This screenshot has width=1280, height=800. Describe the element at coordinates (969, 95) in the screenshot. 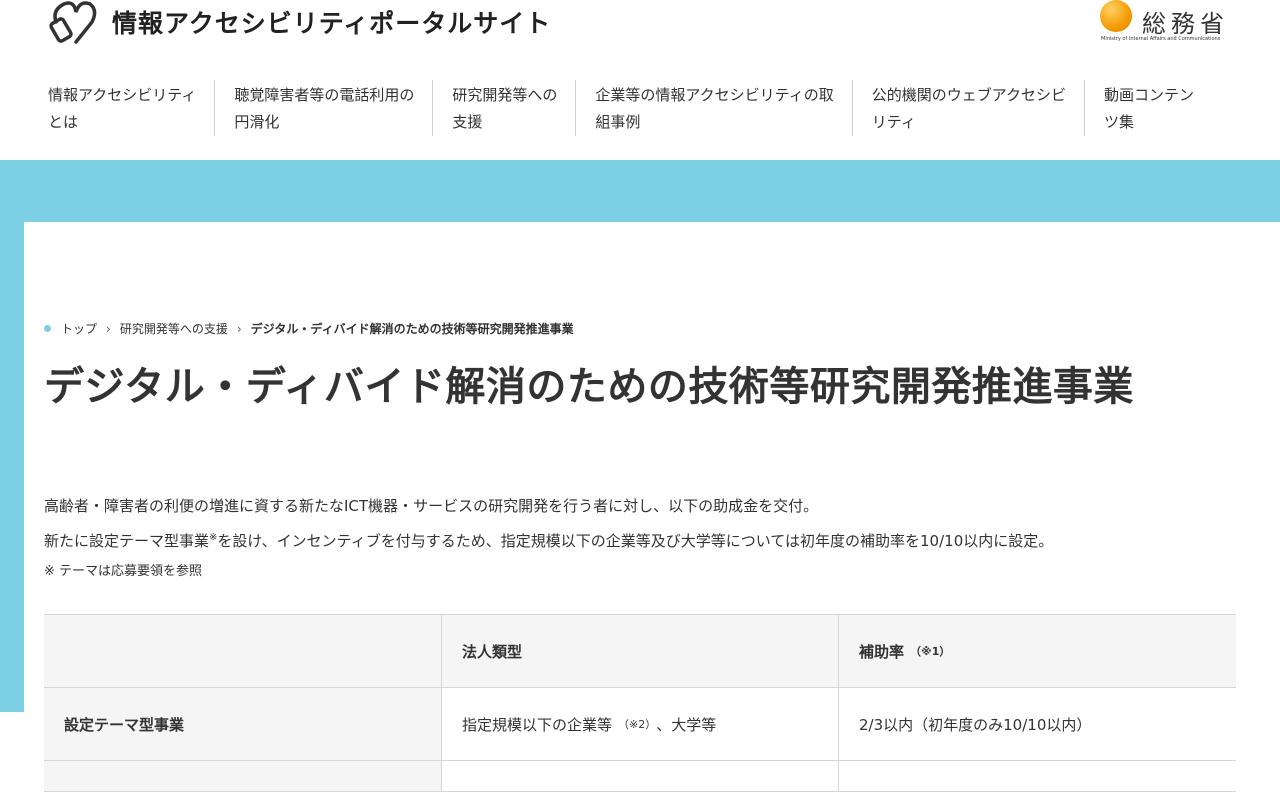

I see `nav-label-line1: 公的機関のウェブアクセシビ` at that location.